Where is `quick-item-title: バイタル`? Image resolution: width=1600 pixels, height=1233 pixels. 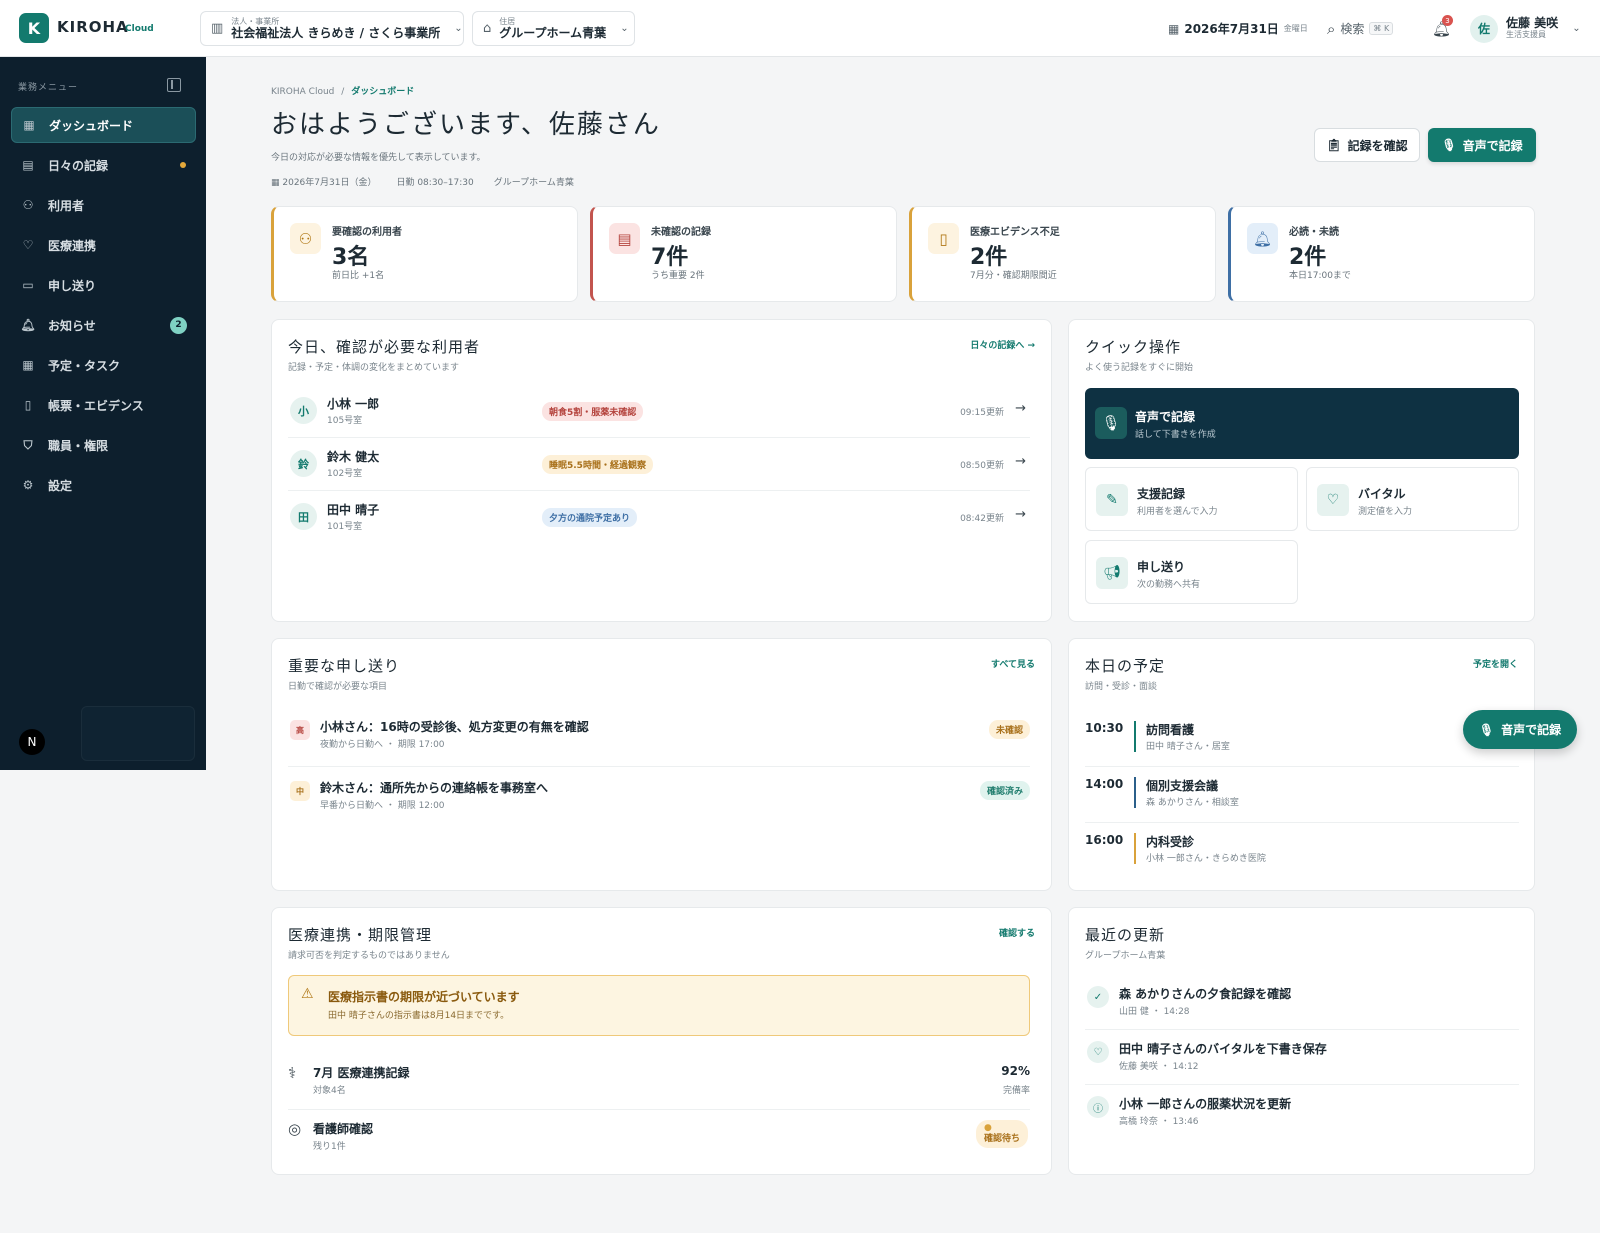 quick-item-title: バイタル is located at coordinates (1382, 494).